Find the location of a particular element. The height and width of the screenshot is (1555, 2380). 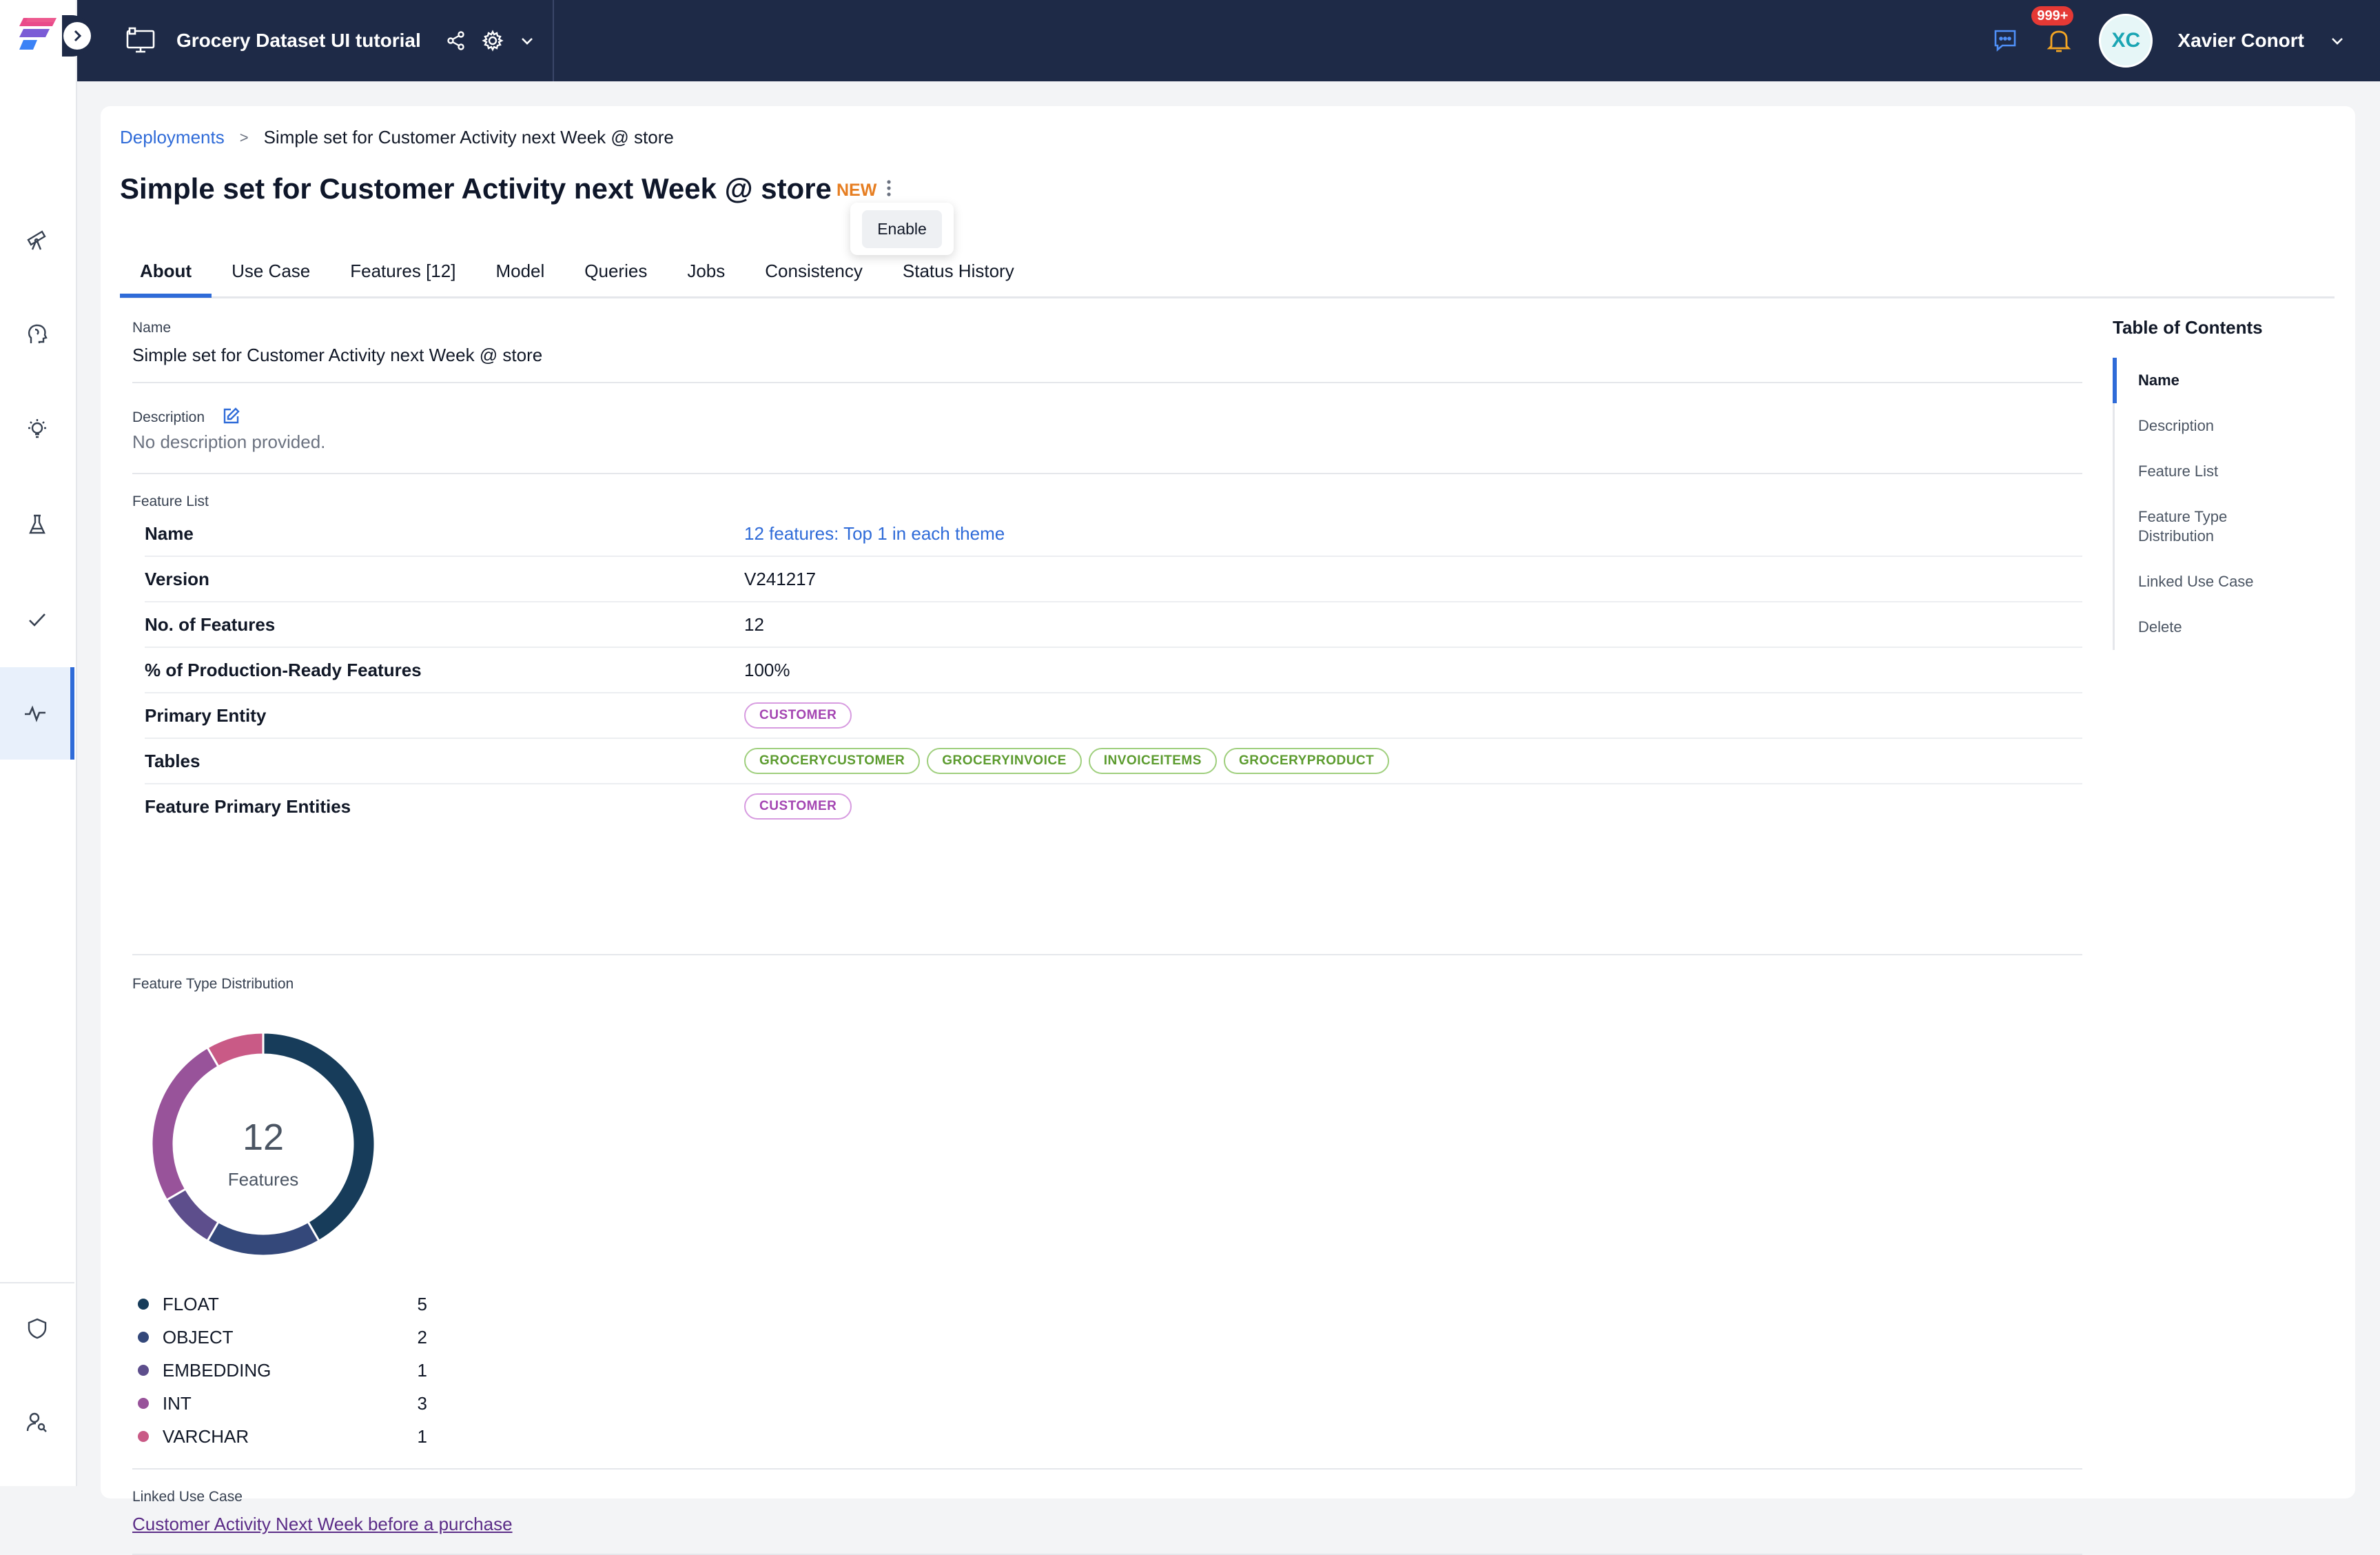

notification-badge: 999+ is located at coordinates (2052, 16).